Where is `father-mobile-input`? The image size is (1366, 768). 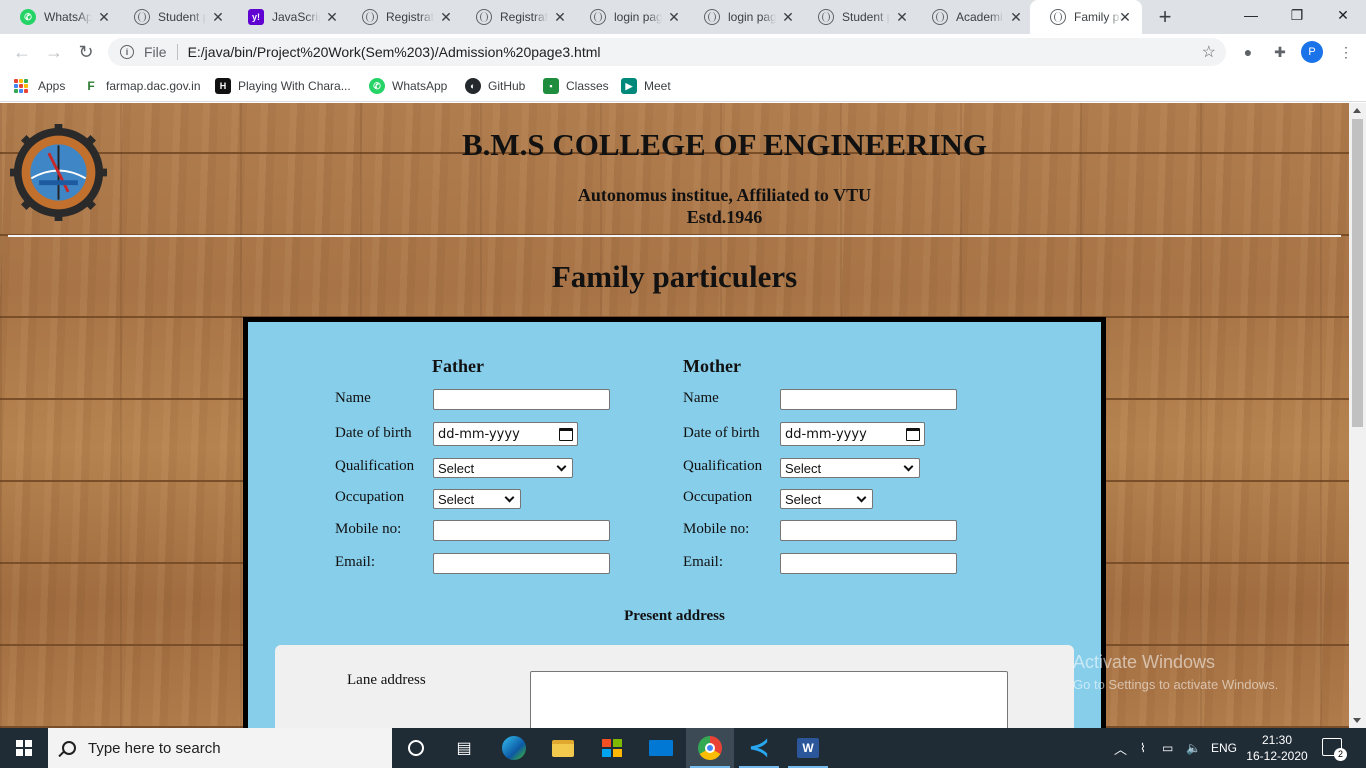
father-mobile-input is located at coordinates (521, 530).